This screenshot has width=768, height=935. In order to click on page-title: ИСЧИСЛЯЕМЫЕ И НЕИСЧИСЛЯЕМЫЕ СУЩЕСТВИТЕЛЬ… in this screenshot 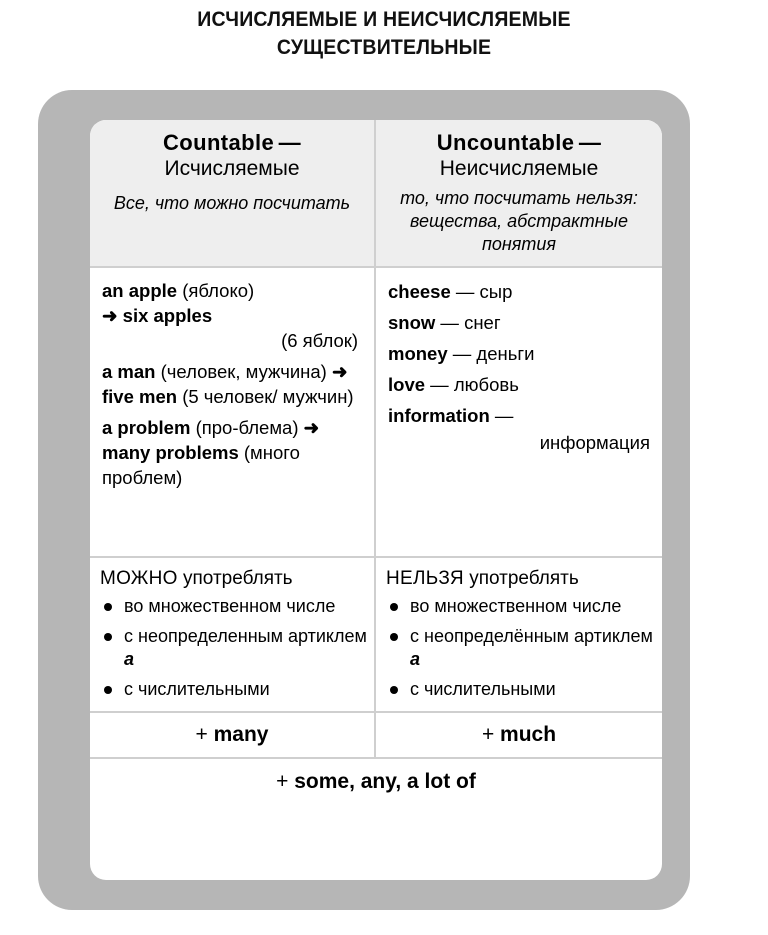, I will do `click(384, 34)`.